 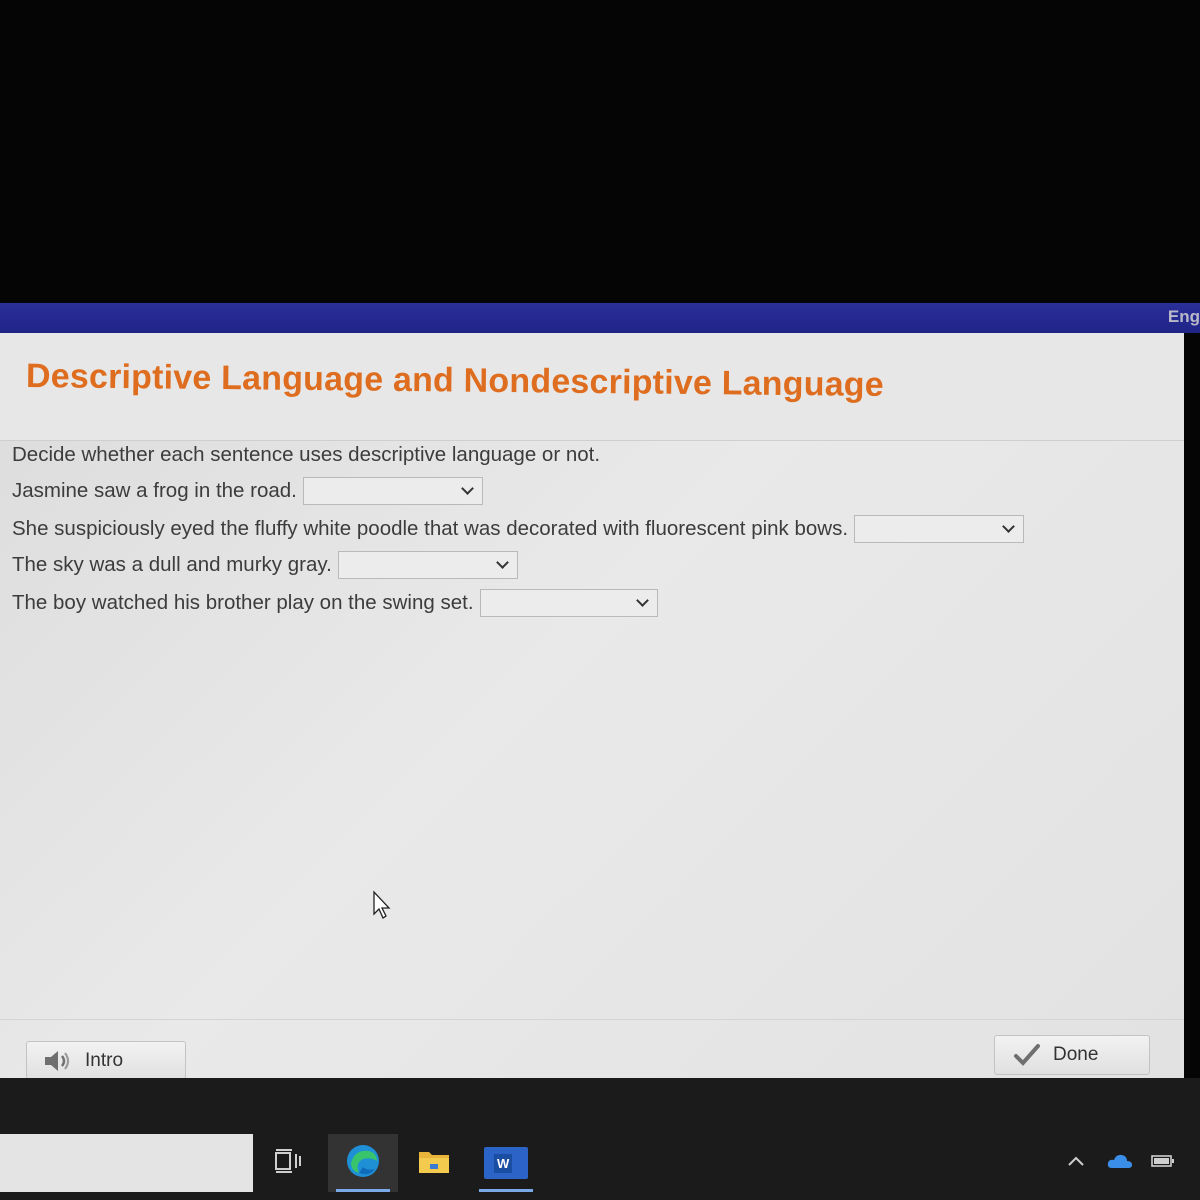 I want to click on onedrive-status, so click(x=1120, y=1163).